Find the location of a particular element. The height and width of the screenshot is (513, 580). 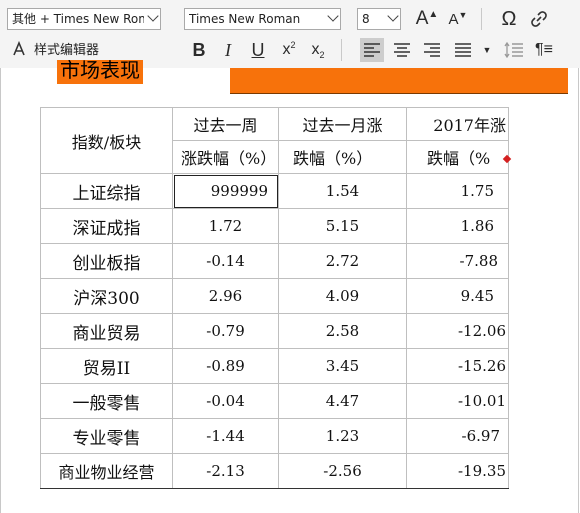

table-cell: 专业零售 is located at coordinates (106, 436).